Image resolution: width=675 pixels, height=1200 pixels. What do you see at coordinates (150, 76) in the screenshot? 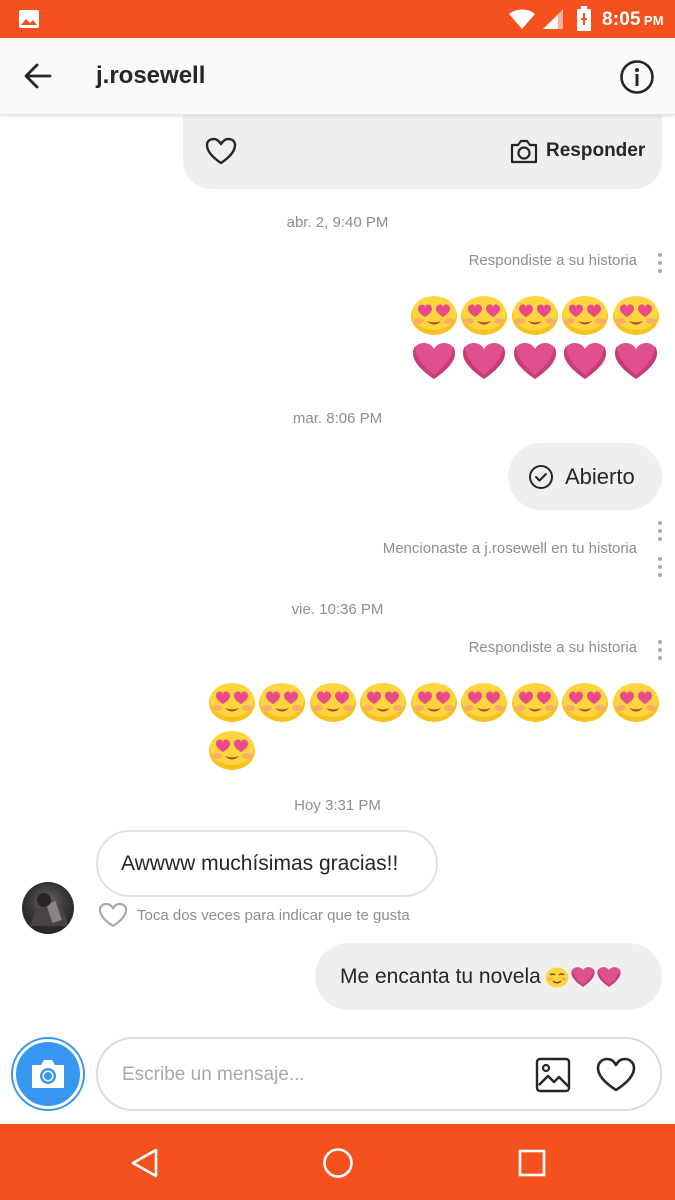
I see `chat-username: j.rosewell` at bounding box center [150, 76].